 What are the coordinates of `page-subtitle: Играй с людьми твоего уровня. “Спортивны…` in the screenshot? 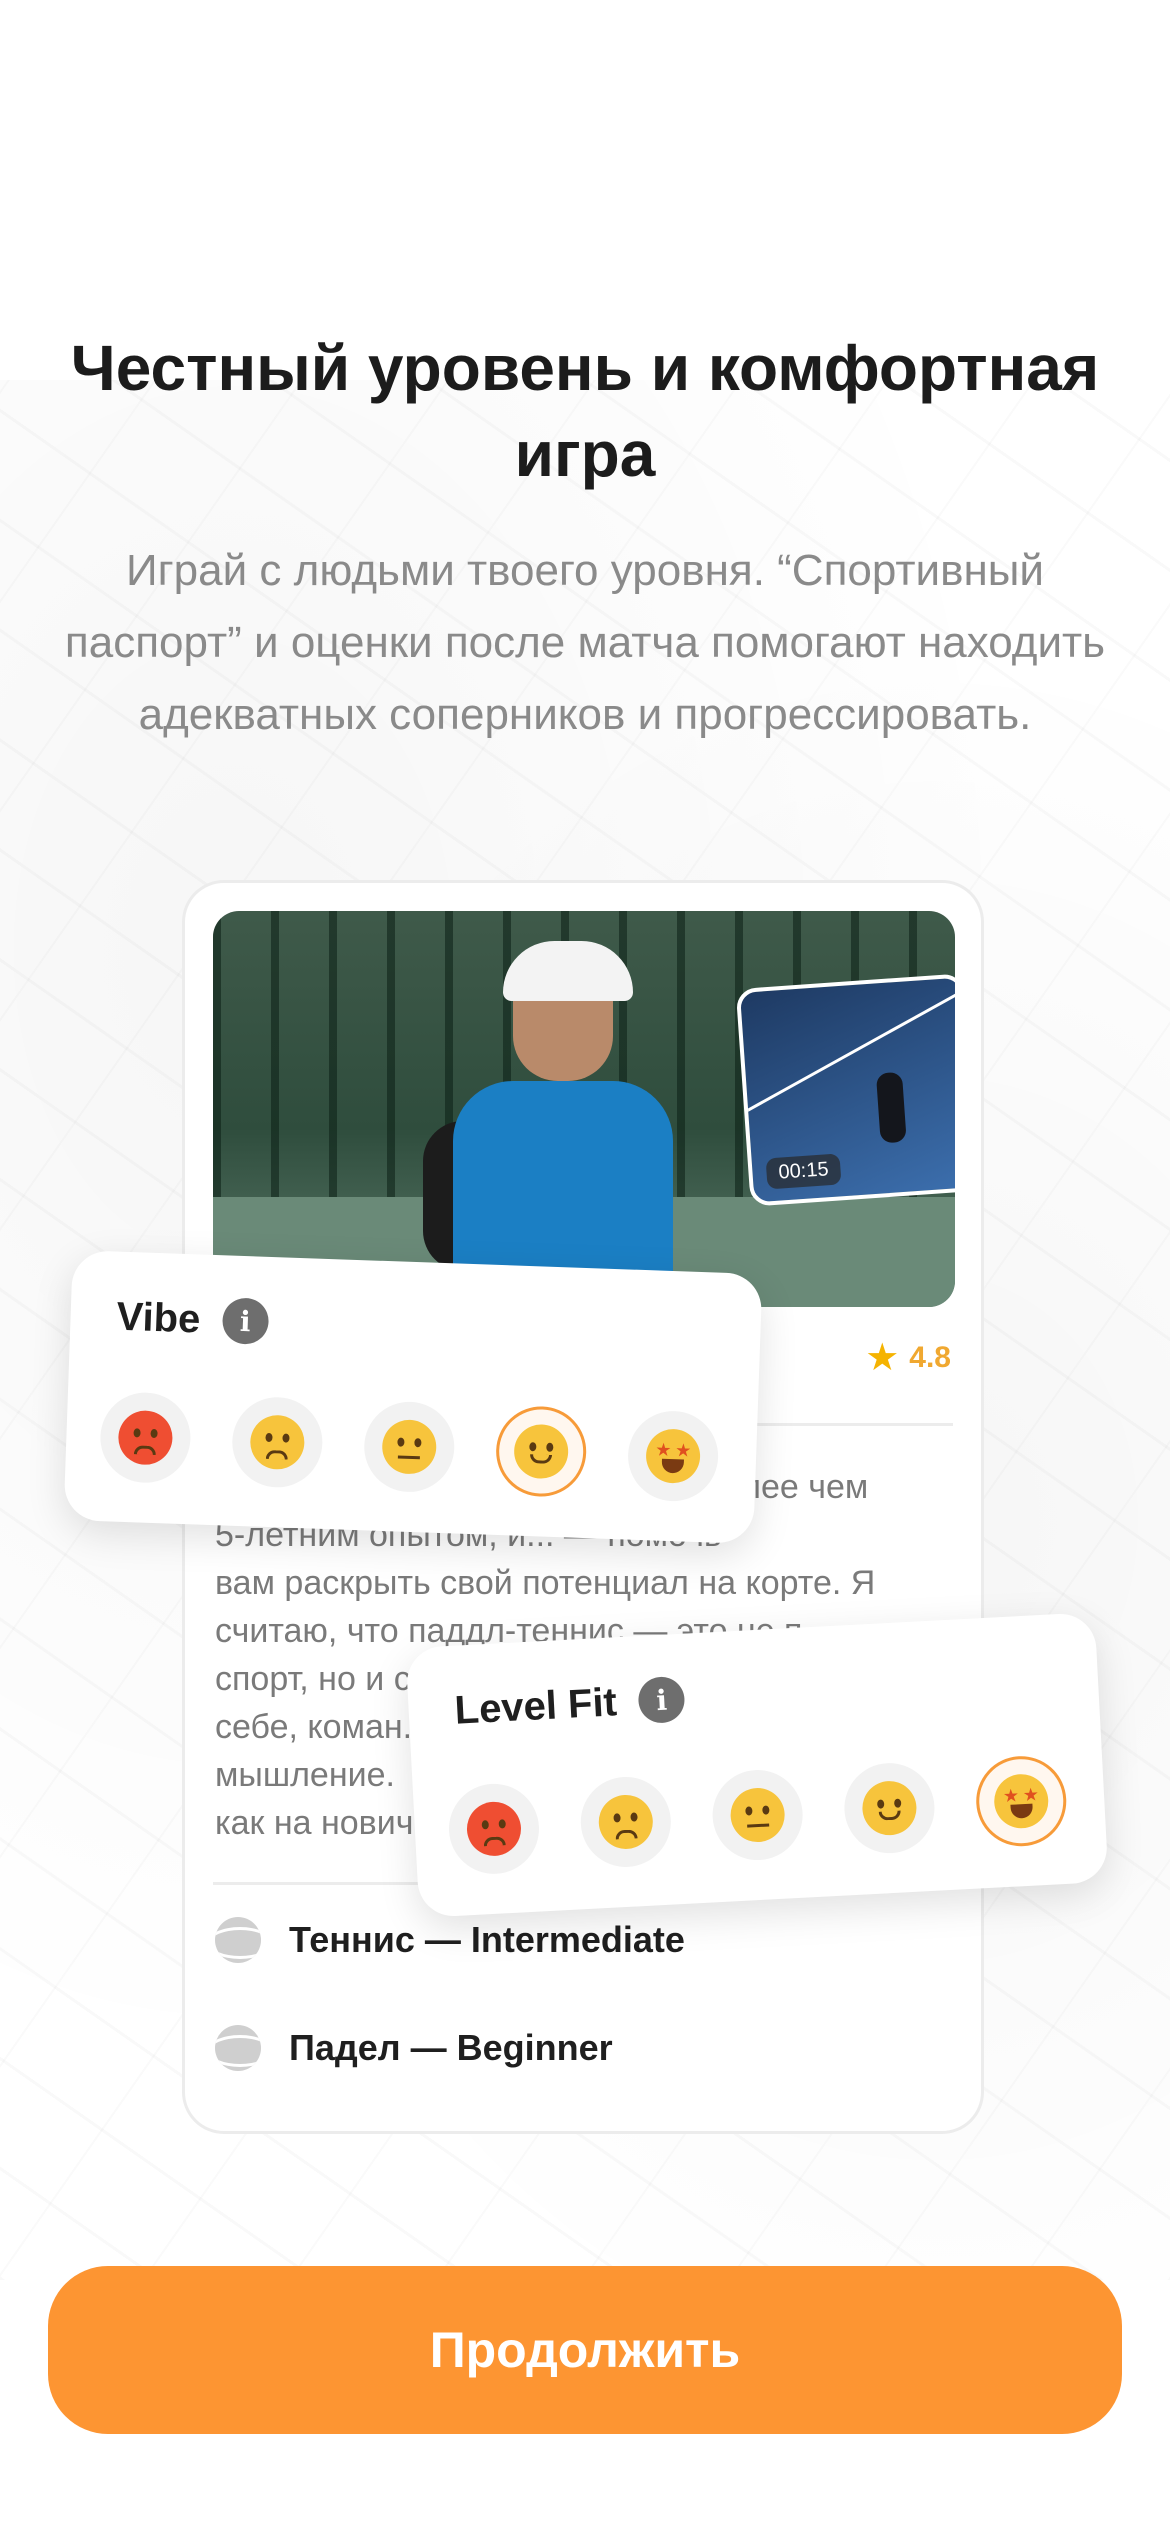 It's located at (585, 642).